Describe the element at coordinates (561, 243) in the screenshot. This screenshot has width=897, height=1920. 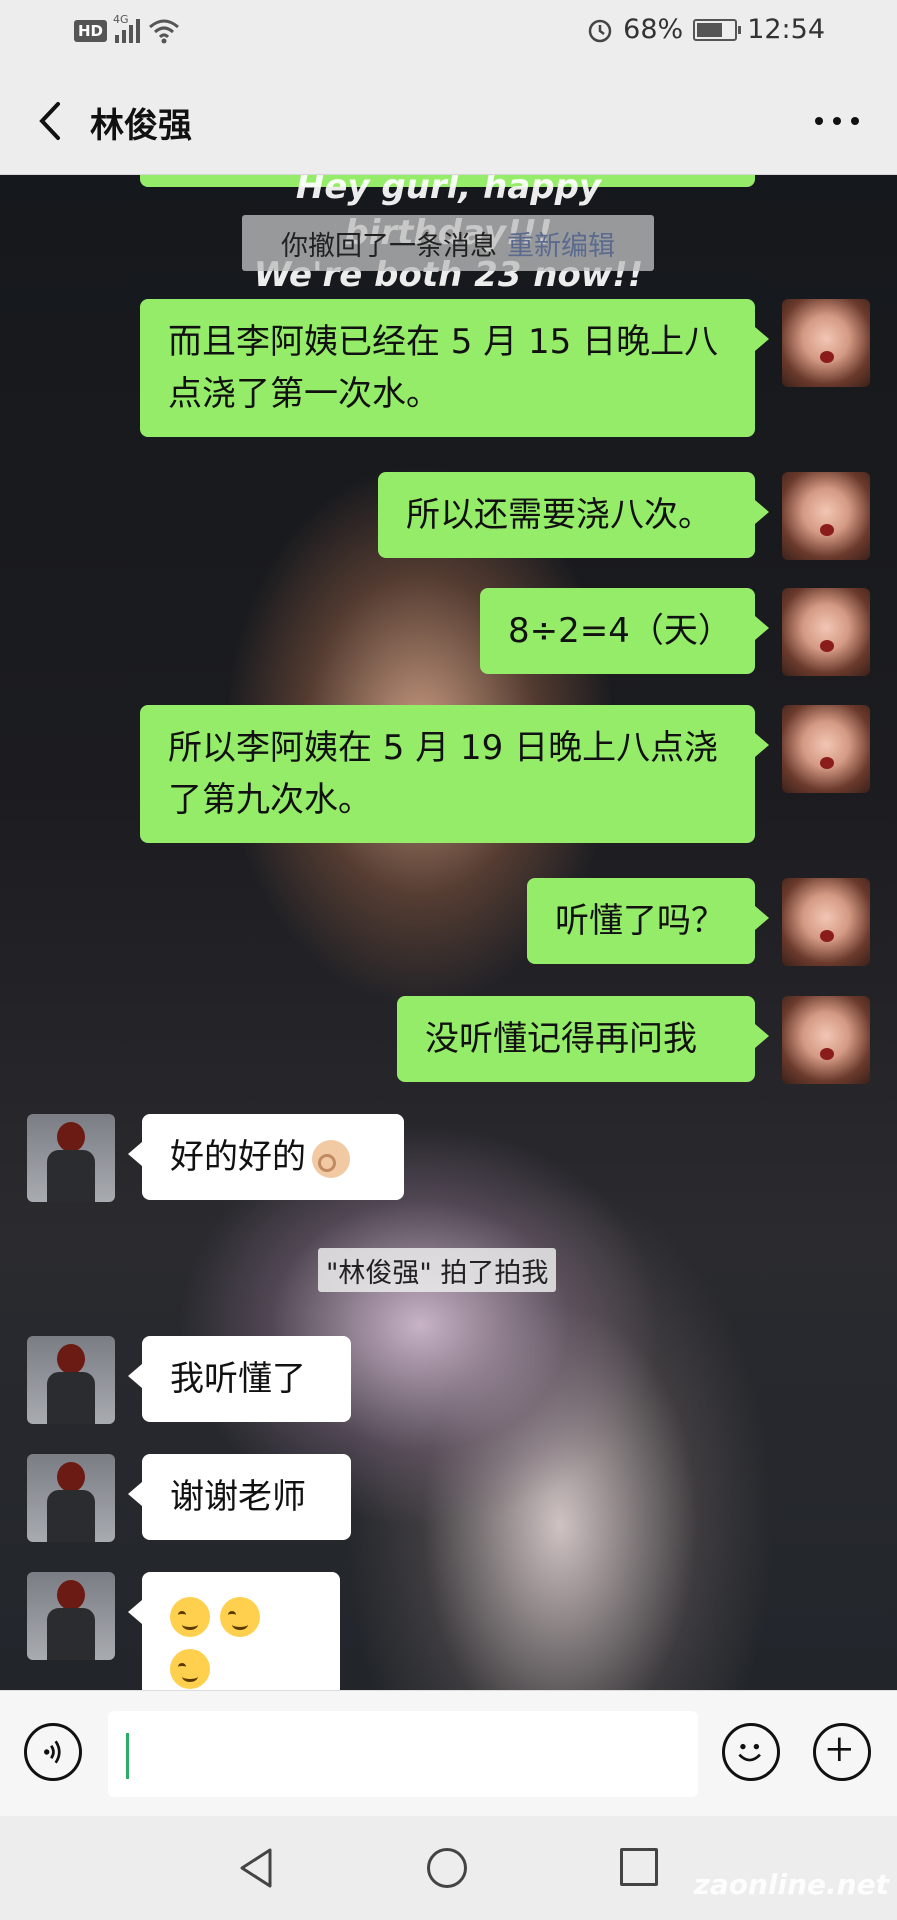
I see `re-edit-link: 重新编辑` at that location.